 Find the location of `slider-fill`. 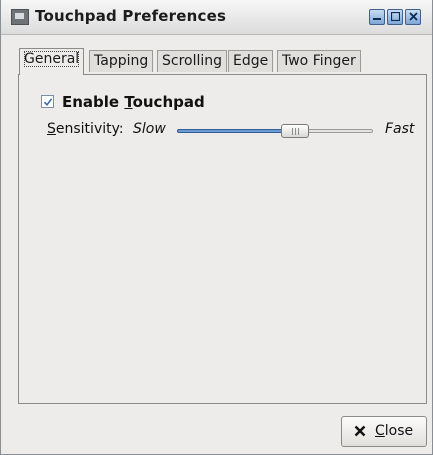

slider-fill is located at coordinates (236, 131).